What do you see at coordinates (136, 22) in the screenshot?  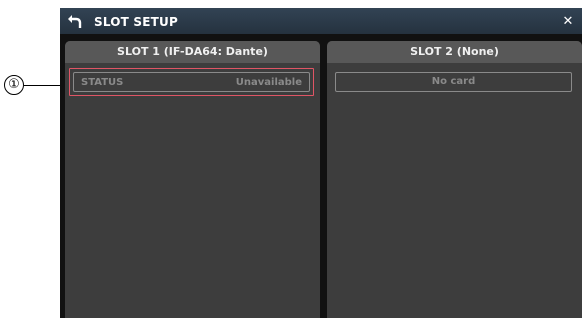 I see `window-title: SLOT SETUP` at bounding box center [136, 22].